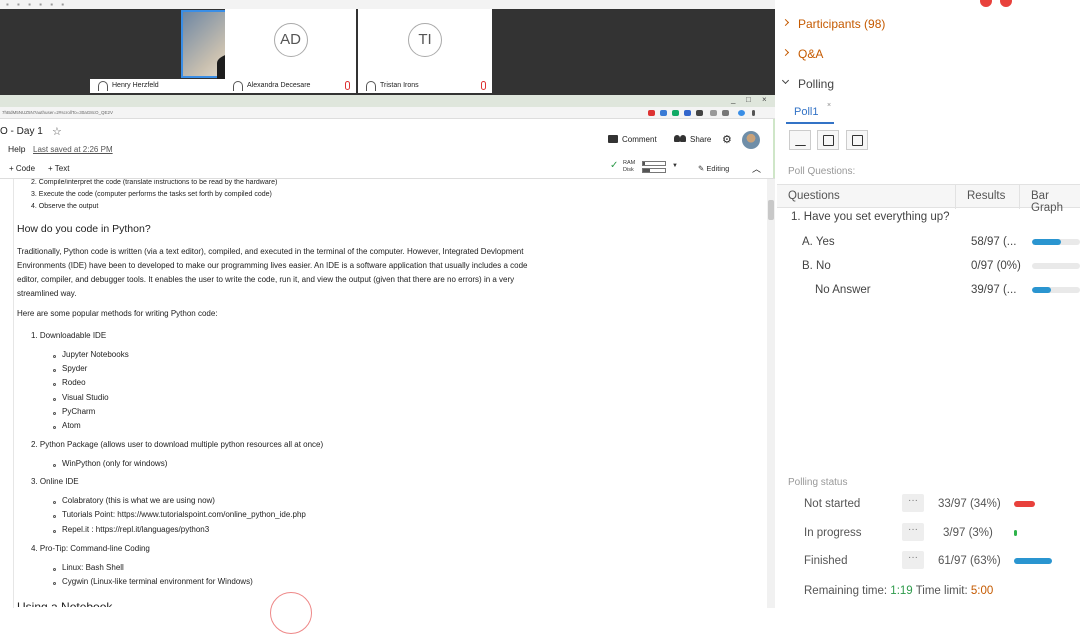 The width and height of the screenshot is (1080, 634). Describe the element at coordinates (21, 131) in the screenshot. I see `notebook-title: O - Day 1` at that location.